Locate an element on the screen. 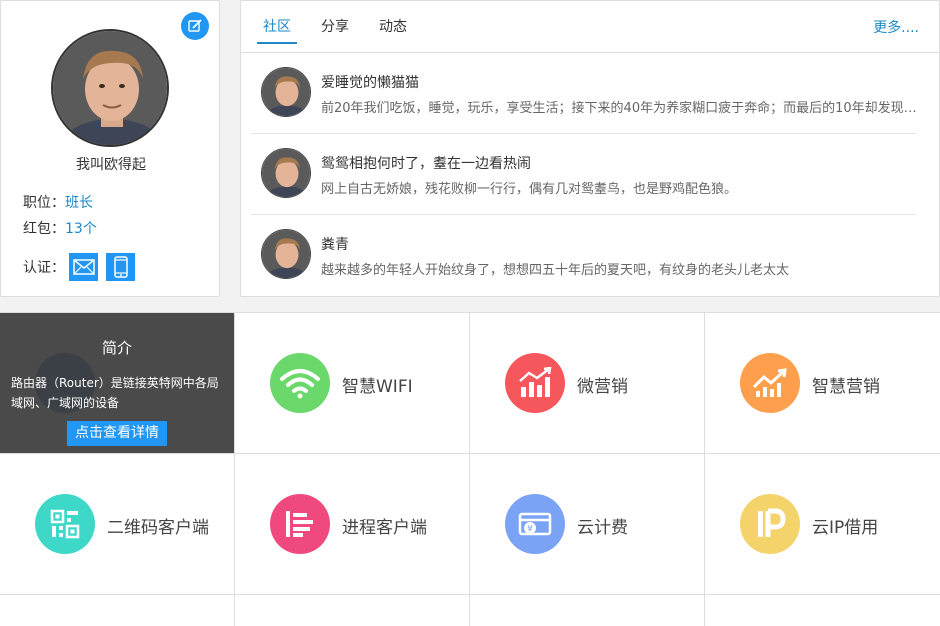 The width and height of the screenshot is (940, 626). email-auth-button is located at coordinates (83, 267).